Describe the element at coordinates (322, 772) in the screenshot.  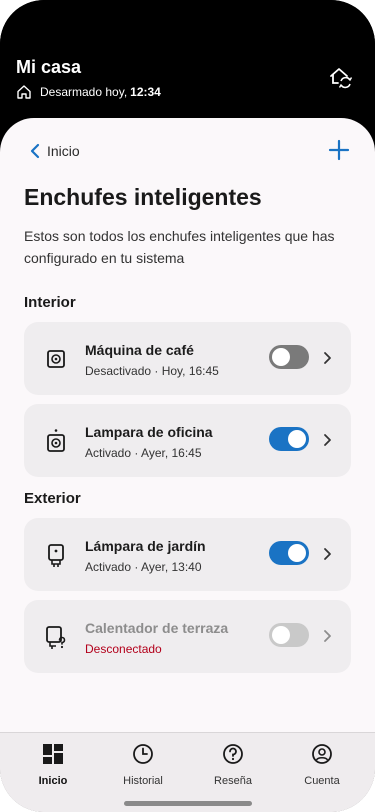
I see `tab-account: Cuenta` at that location.